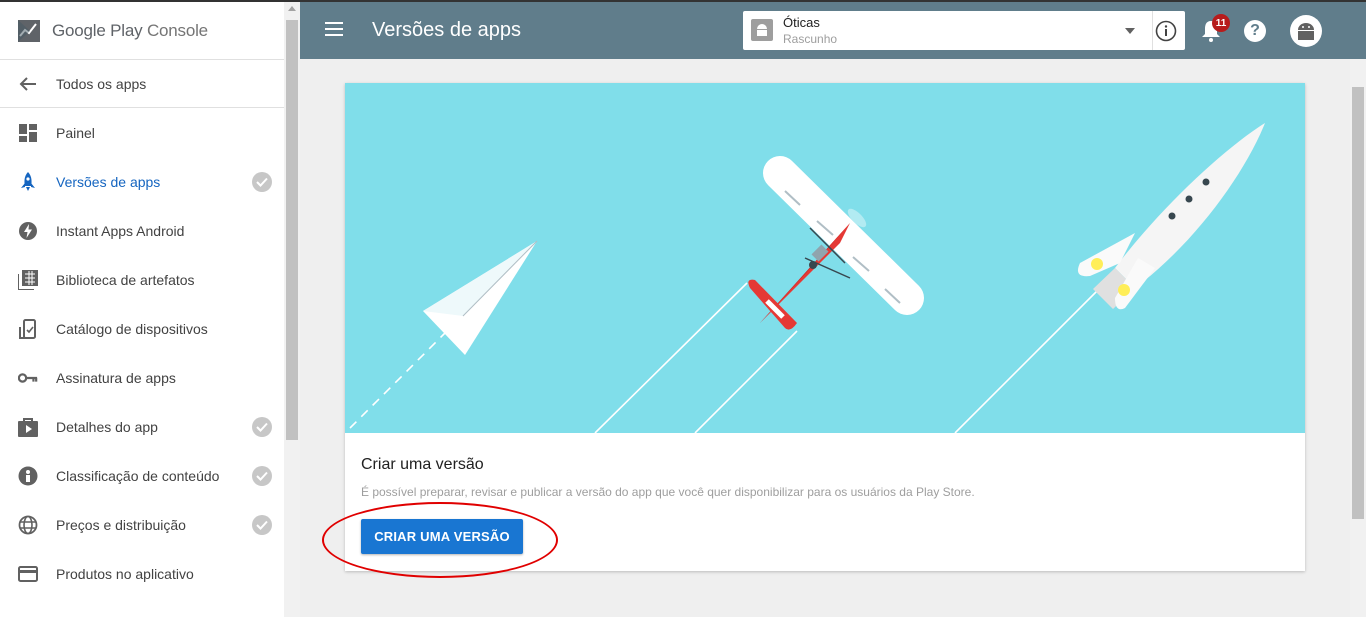 This screenshot has height=617, width=1366. I want to click on card-title: Criar uma versão, so click(422, 464).